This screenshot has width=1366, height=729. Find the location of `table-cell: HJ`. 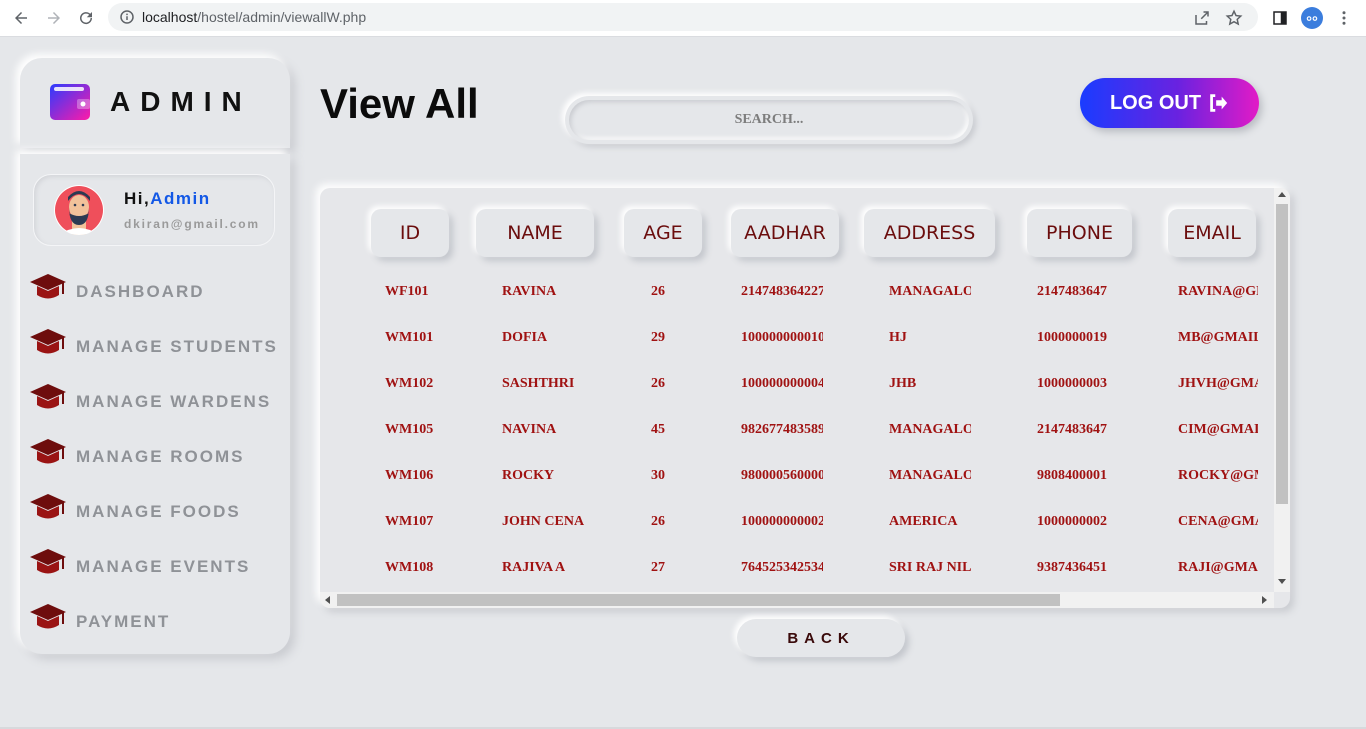

table-cell: HJ is located at coordinates (898, 337).